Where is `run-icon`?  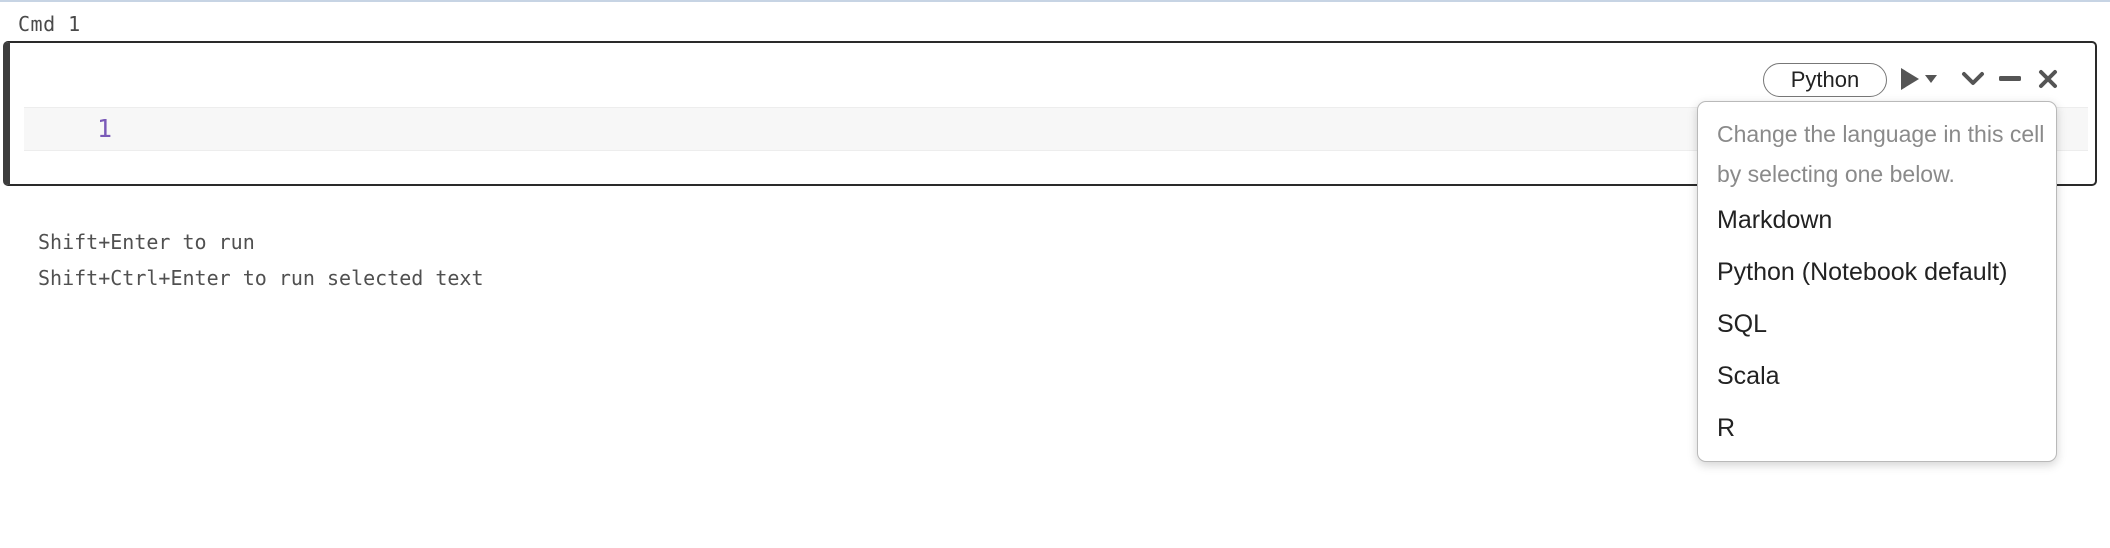 run-icon is located at coordinates (1910, 79).